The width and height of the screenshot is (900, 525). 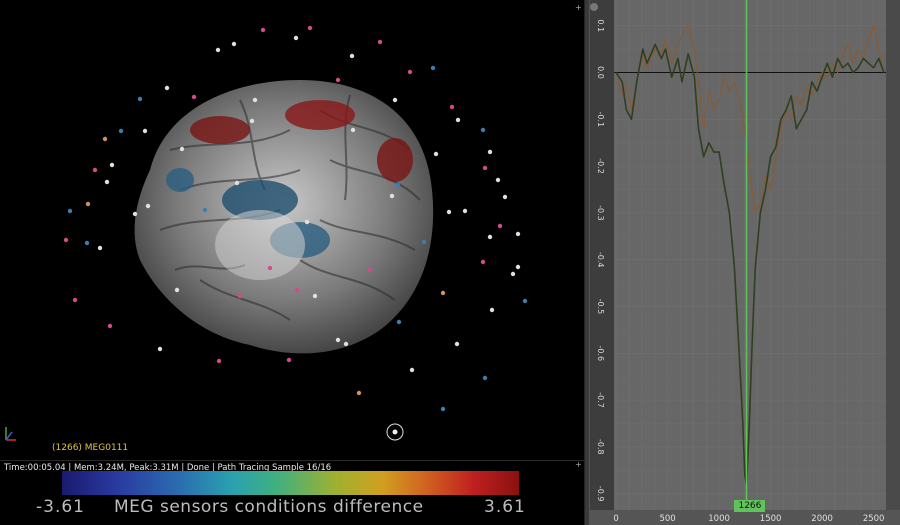 What do you see at coordinates (600, 120) in the screenshot?
I see `y-tick-label: -0.1` at bounding box center [600, 120].